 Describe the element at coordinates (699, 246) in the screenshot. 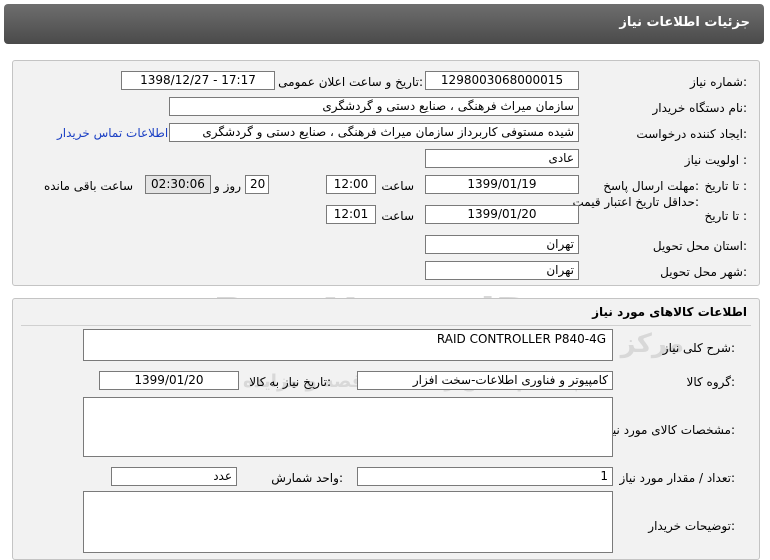

I see `province-label: استان محل تحویل:` at that location.